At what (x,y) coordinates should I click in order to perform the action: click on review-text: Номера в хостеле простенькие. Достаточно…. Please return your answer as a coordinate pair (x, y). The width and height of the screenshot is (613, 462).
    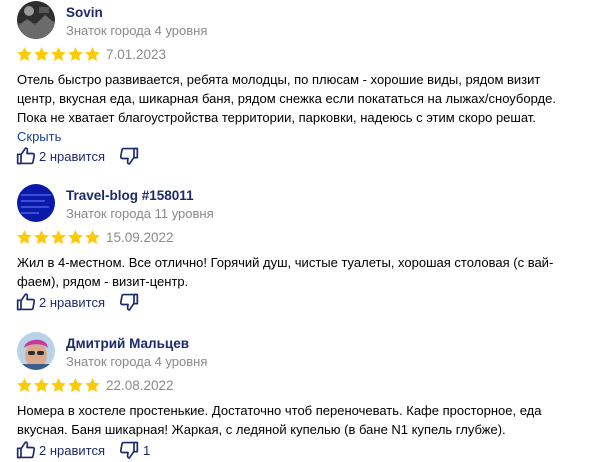
    Looking at the image, I should click on (289, 420).